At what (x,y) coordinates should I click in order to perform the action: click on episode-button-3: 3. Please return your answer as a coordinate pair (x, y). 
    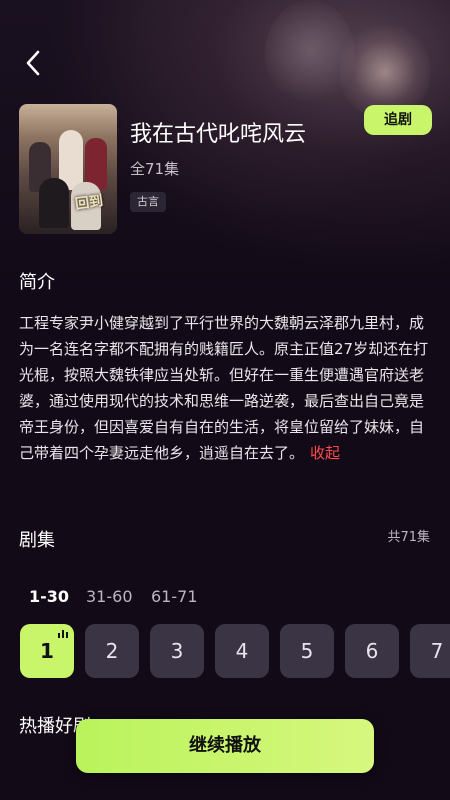
    Looking at the image, I should click on (177, 651).